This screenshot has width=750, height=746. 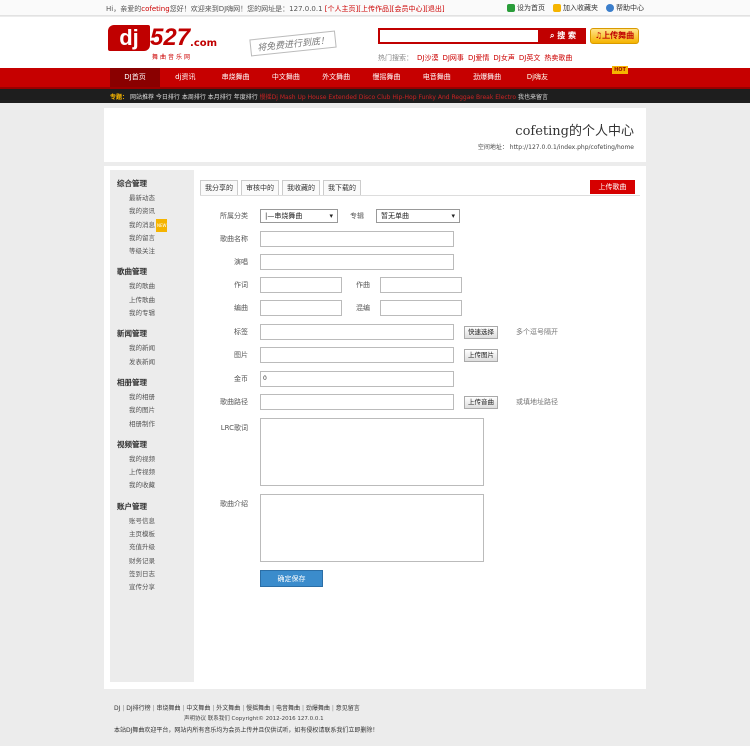 I want to click on sidebar-item-share: 宣传分享, so click(x=155, y=587).